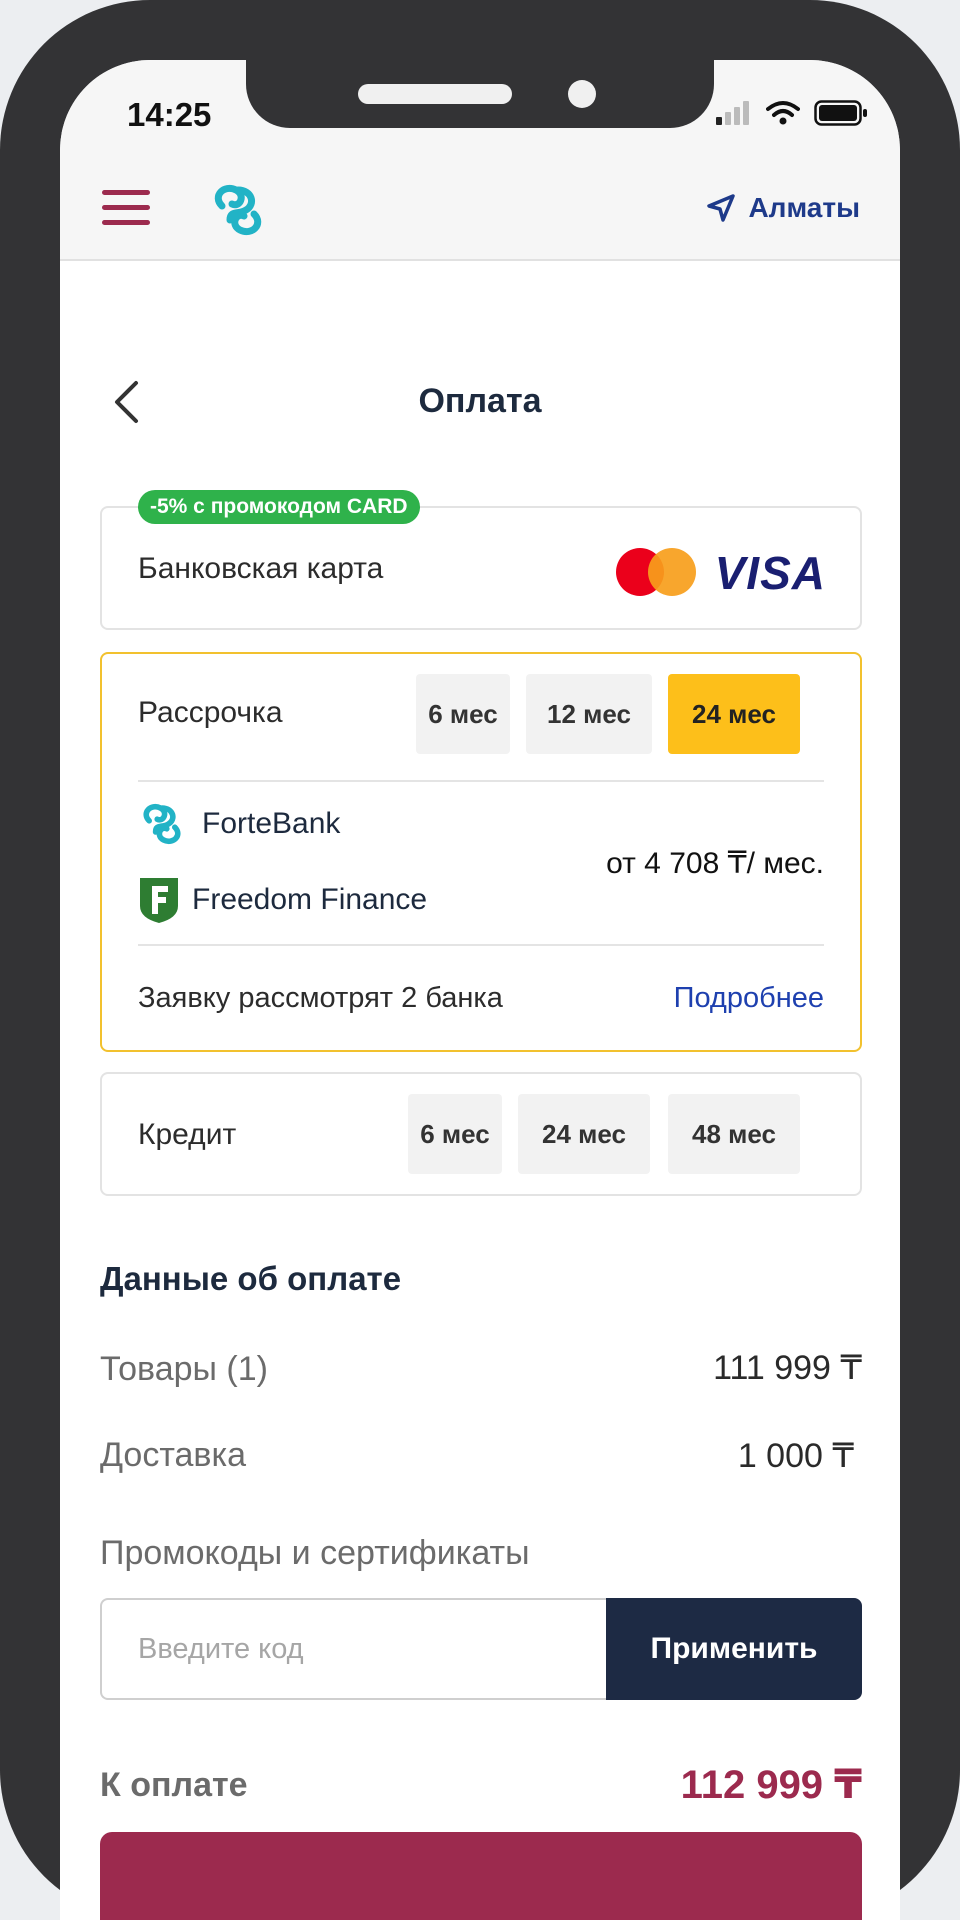 The image size is (960, 1920). Describe the element at coordinates (795, 1456) in the screenshot. I see `delivery-value: 1 000 ₸` at that location.